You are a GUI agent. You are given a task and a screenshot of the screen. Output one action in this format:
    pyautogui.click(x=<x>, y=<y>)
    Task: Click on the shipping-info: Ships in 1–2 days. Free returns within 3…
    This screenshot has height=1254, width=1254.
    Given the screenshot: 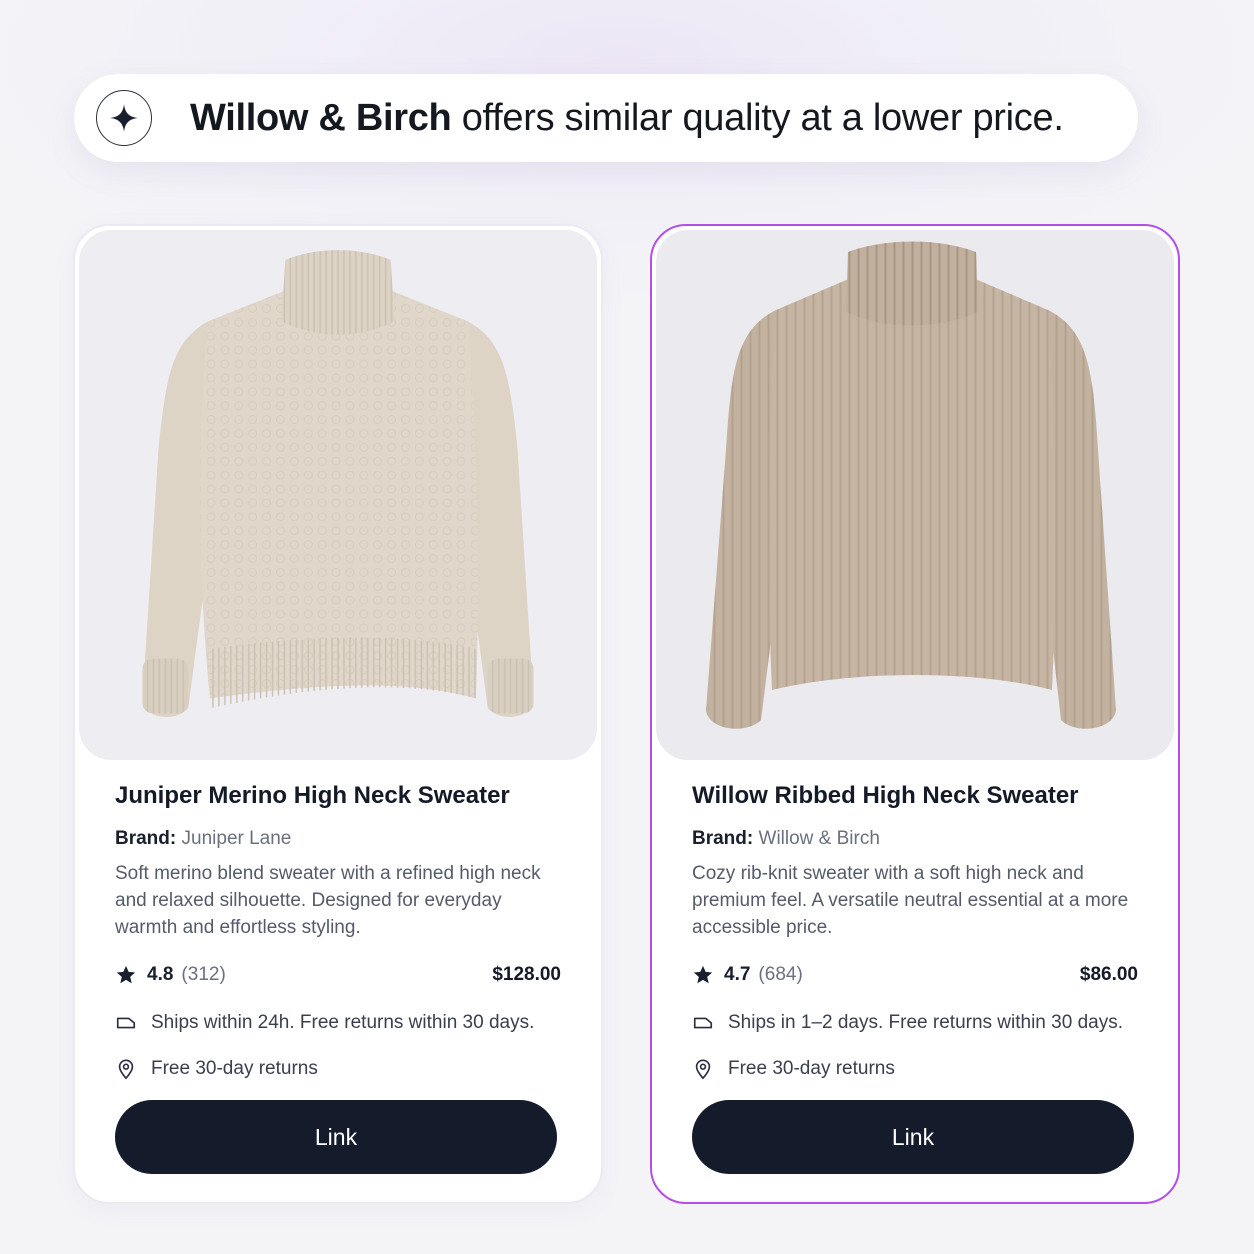 What is the action you would take?
    pyautogui.click(x=907, y=1023)
    